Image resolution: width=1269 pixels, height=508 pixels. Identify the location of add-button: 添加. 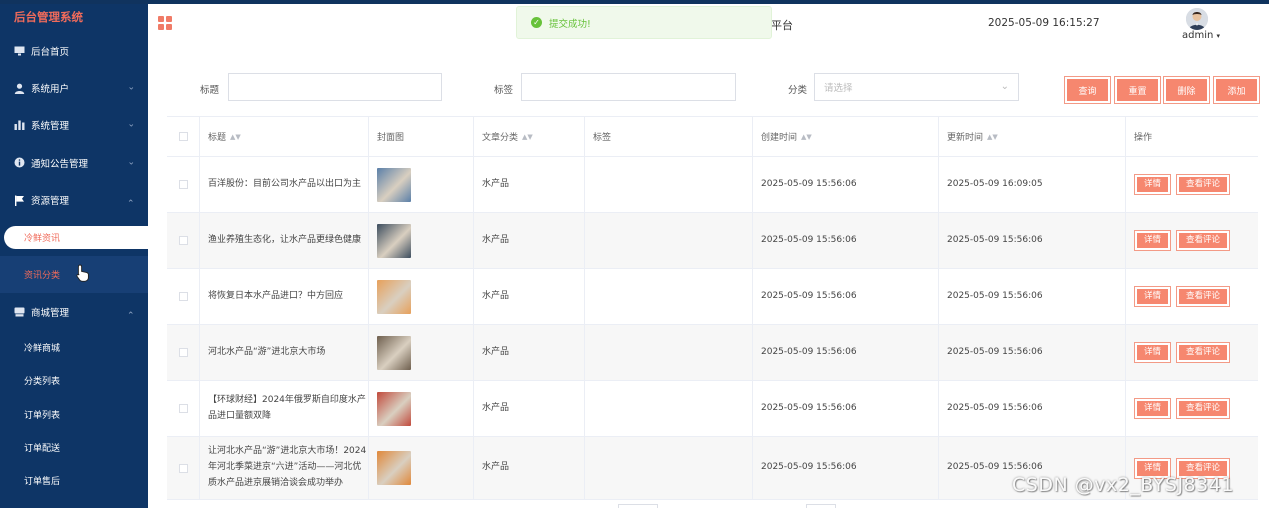
(1236, 90).